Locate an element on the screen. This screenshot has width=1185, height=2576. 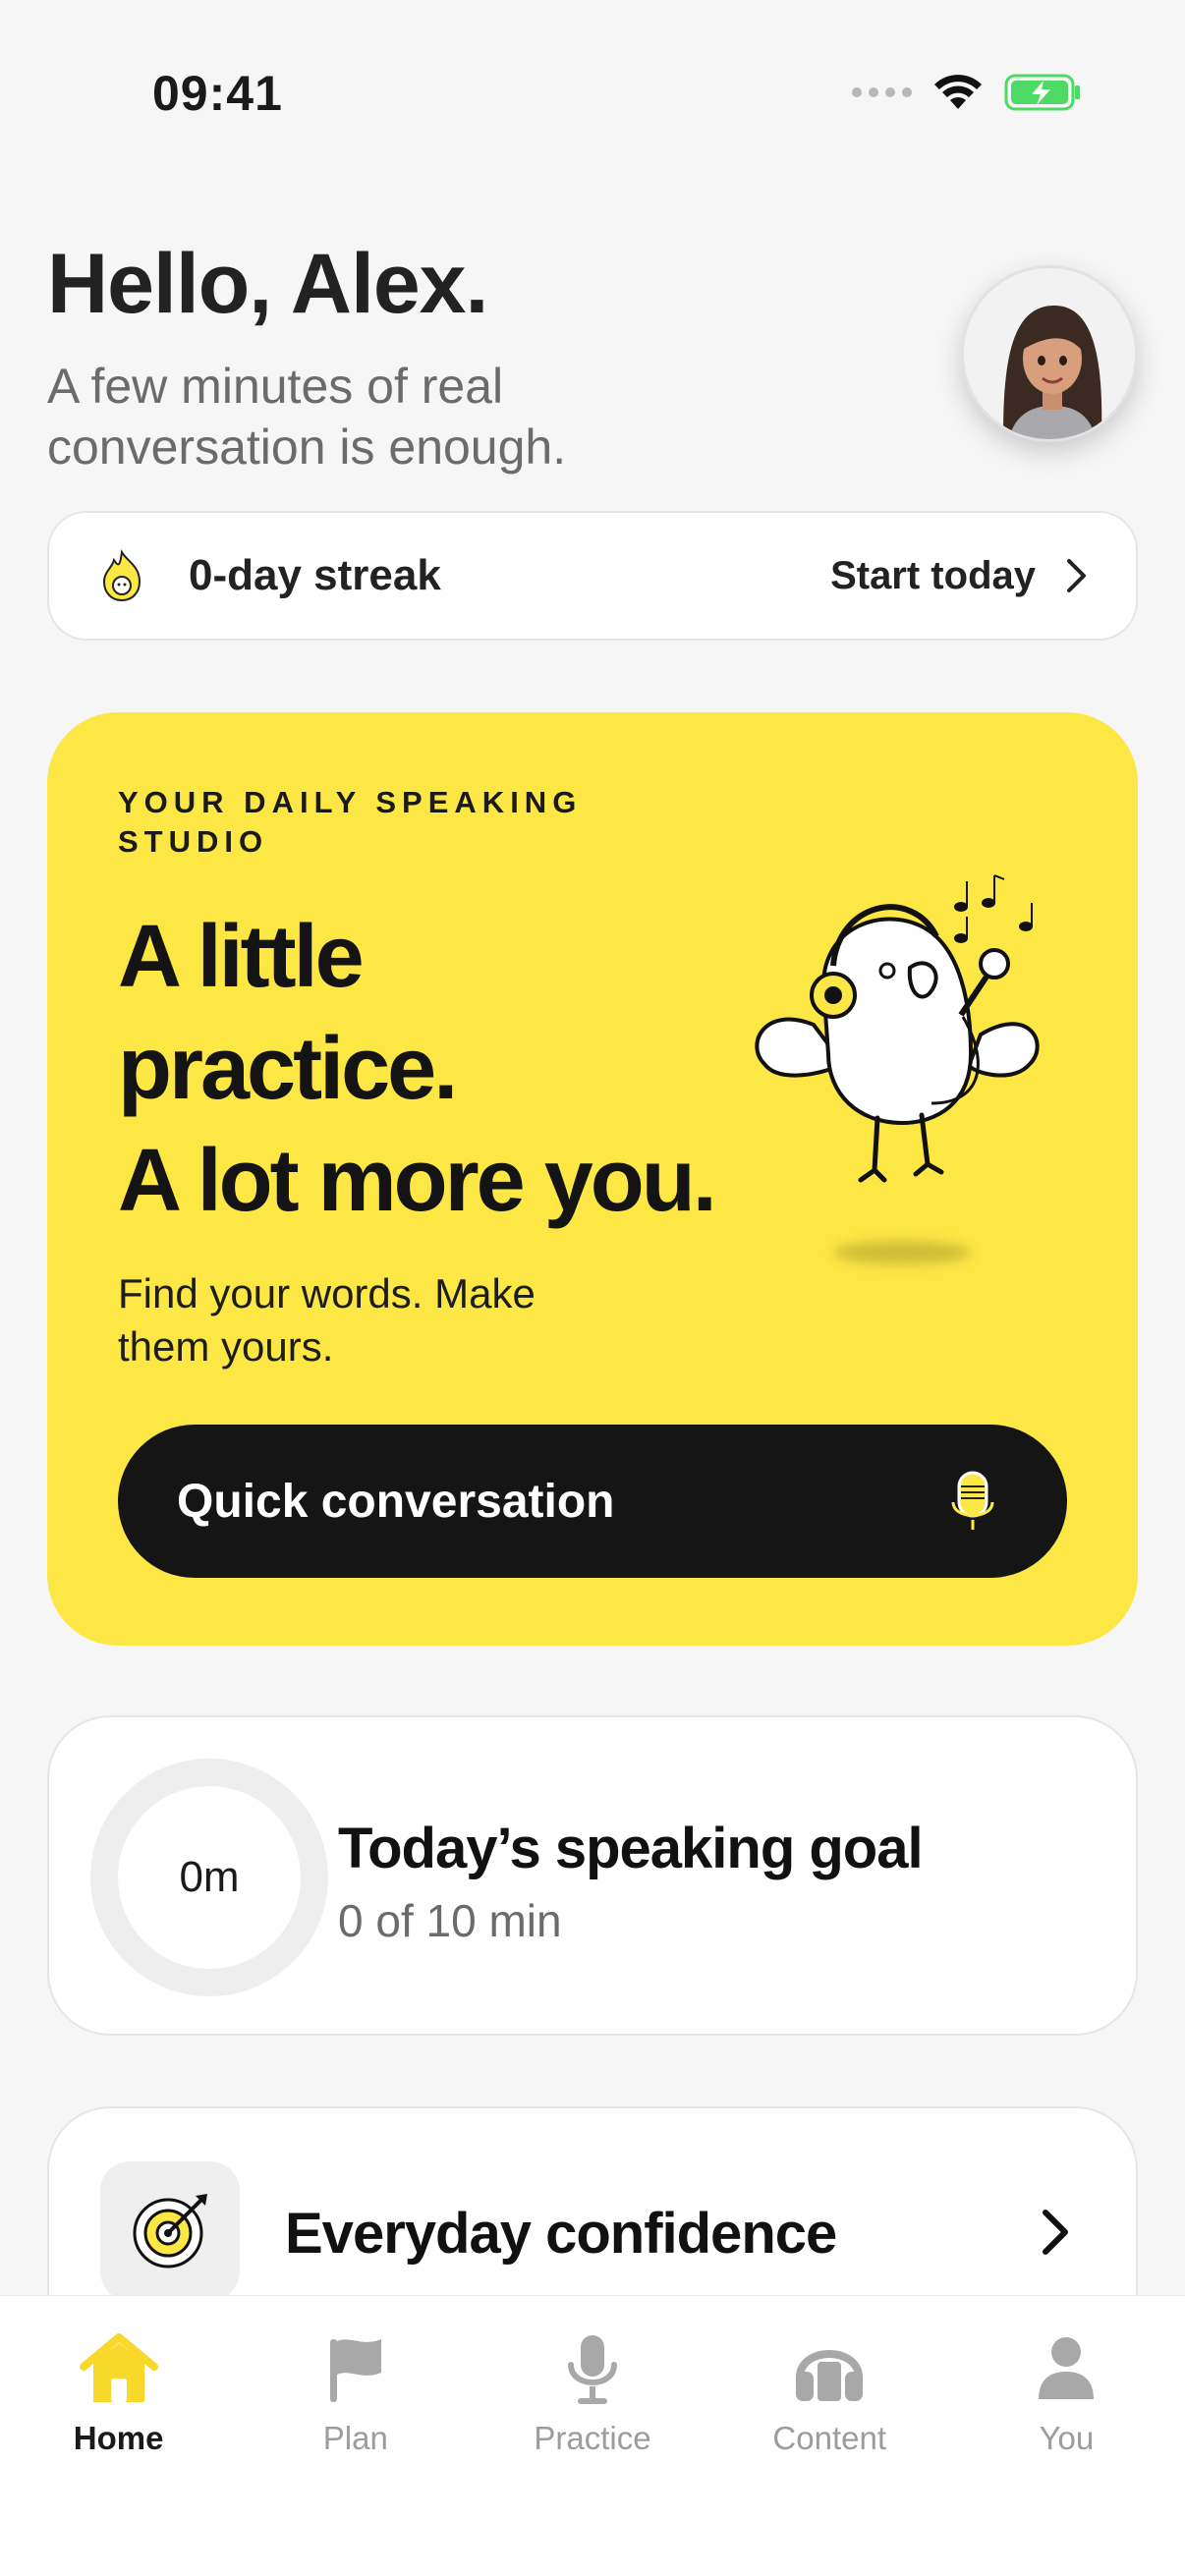
battery-icon is located at coordinates (1042, 92).